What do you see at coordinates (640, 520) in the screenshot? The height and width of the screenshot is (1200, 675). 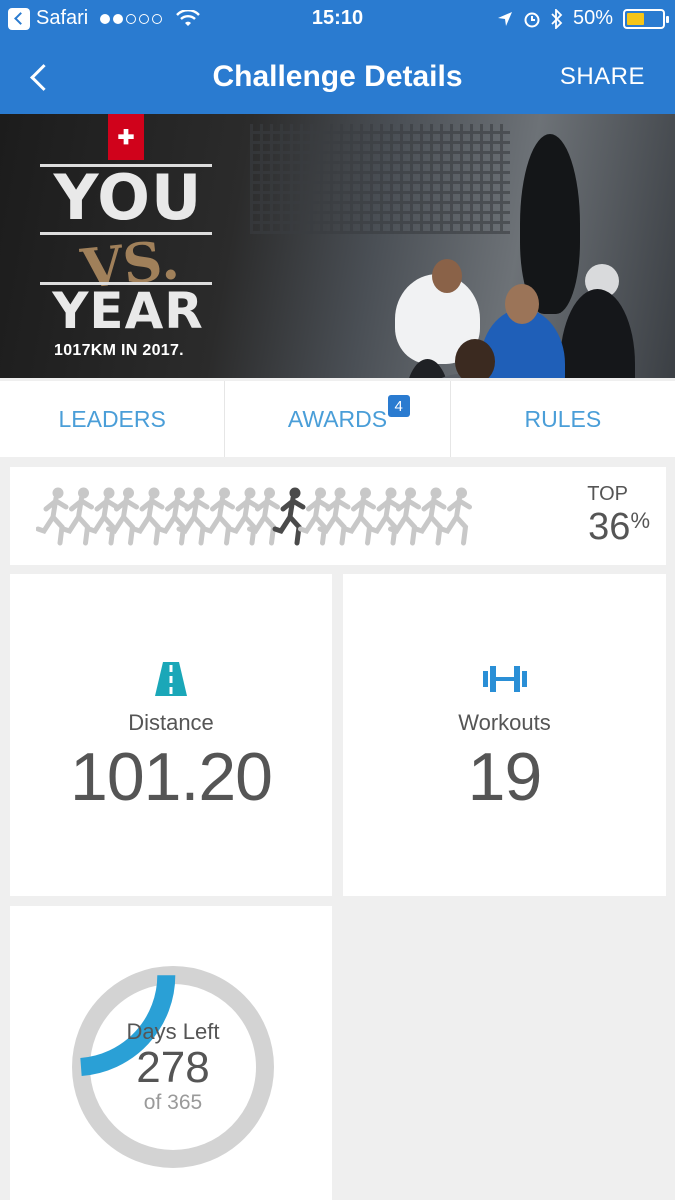 I see `percentile-unit: %` at bounding box center [640, 520].